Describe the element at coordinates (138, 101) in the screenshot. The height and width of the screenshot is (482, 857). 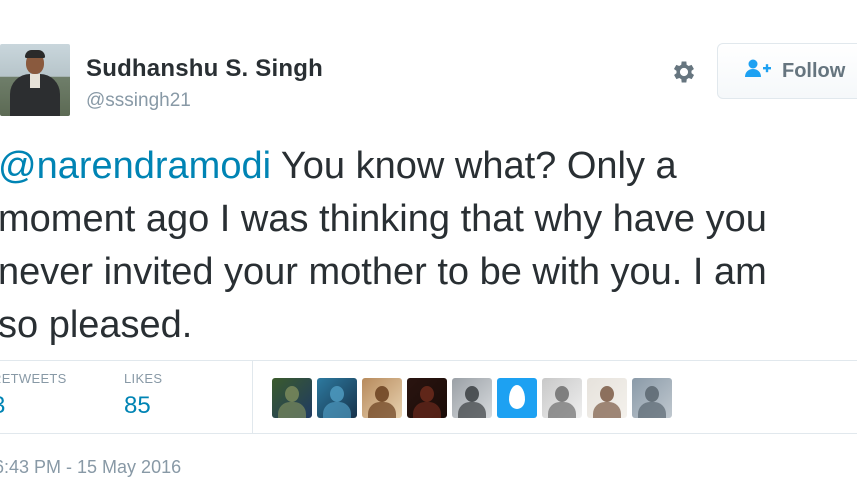
I see `author-handle: @sssingh21` at that location.